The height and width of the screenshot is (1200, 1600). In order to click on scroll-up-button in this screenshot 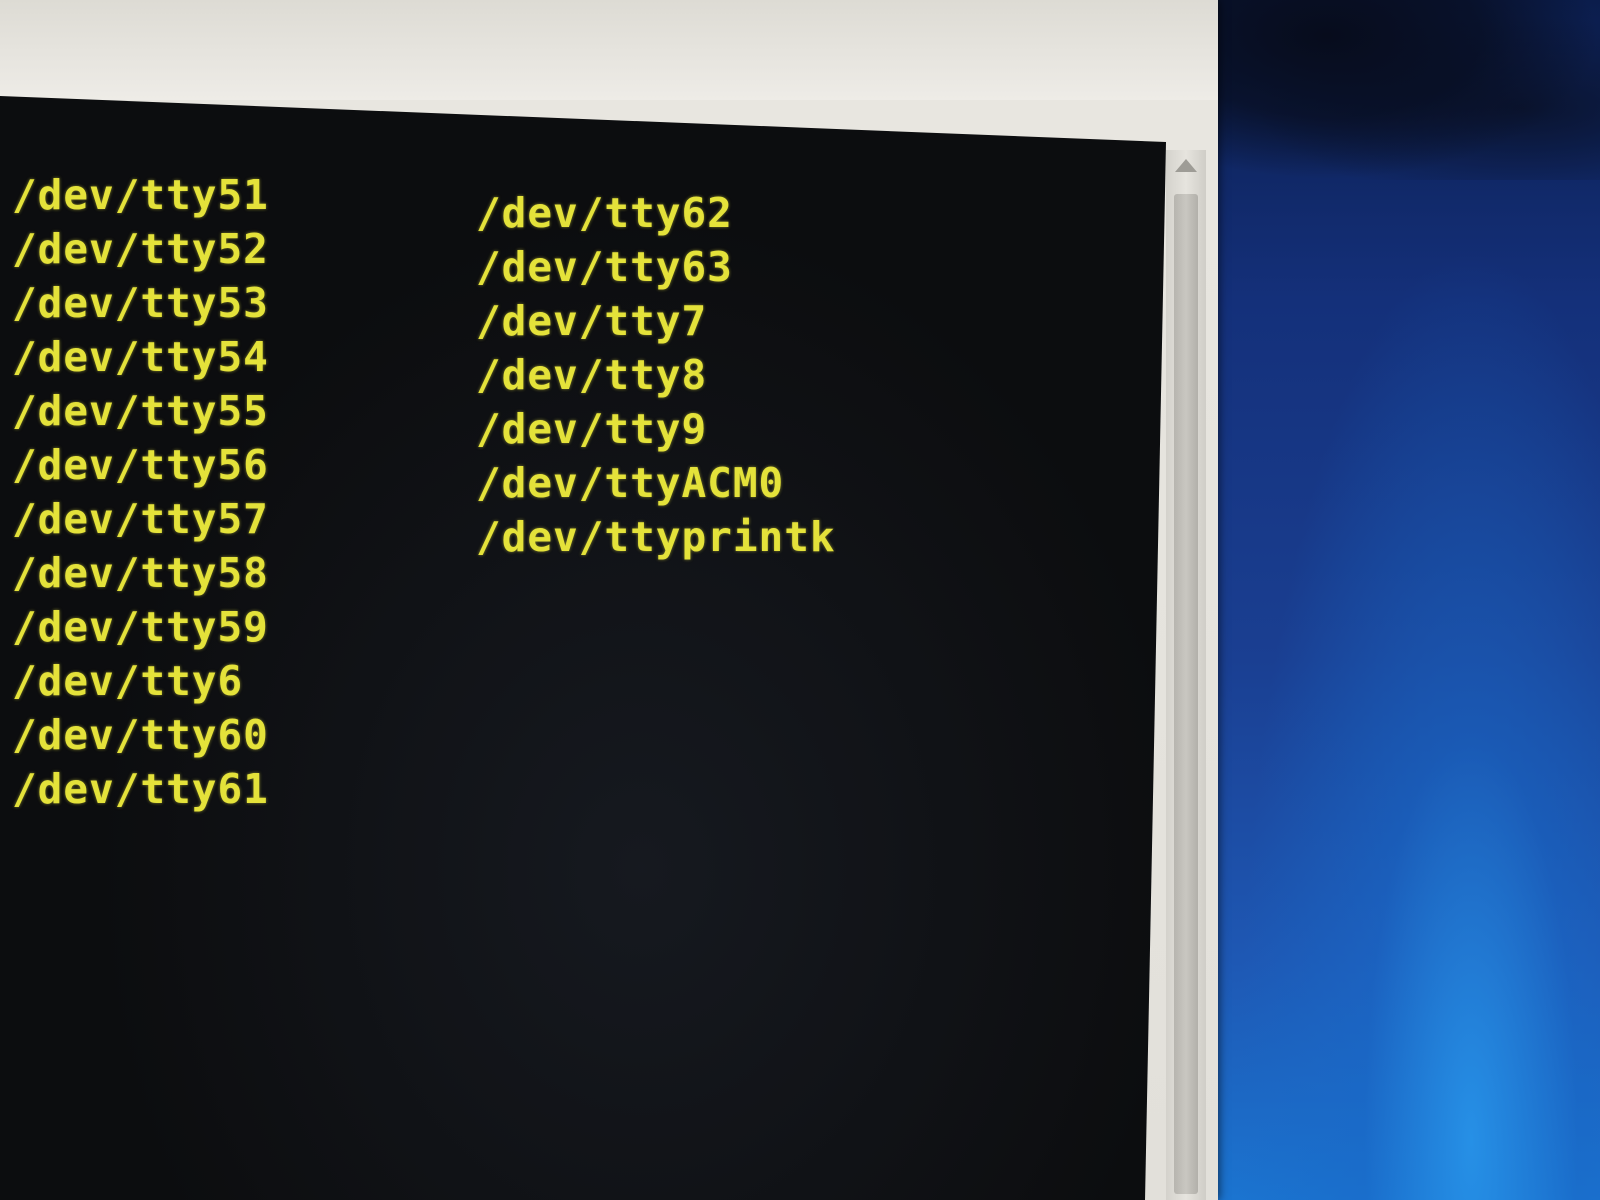, I will do `click(1186, 170)`.